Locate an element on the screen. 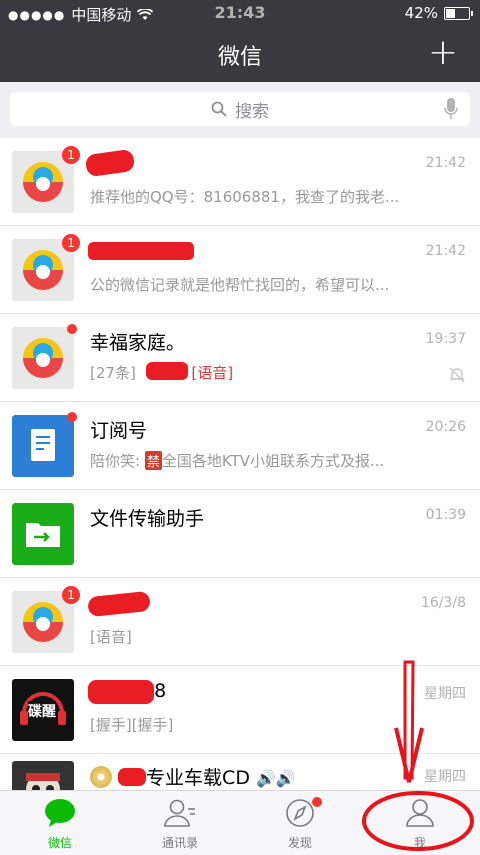 This screenshot has height=855, width=480. forbidden-emoji-icon: 禁 is located at coordinates (153, 460).